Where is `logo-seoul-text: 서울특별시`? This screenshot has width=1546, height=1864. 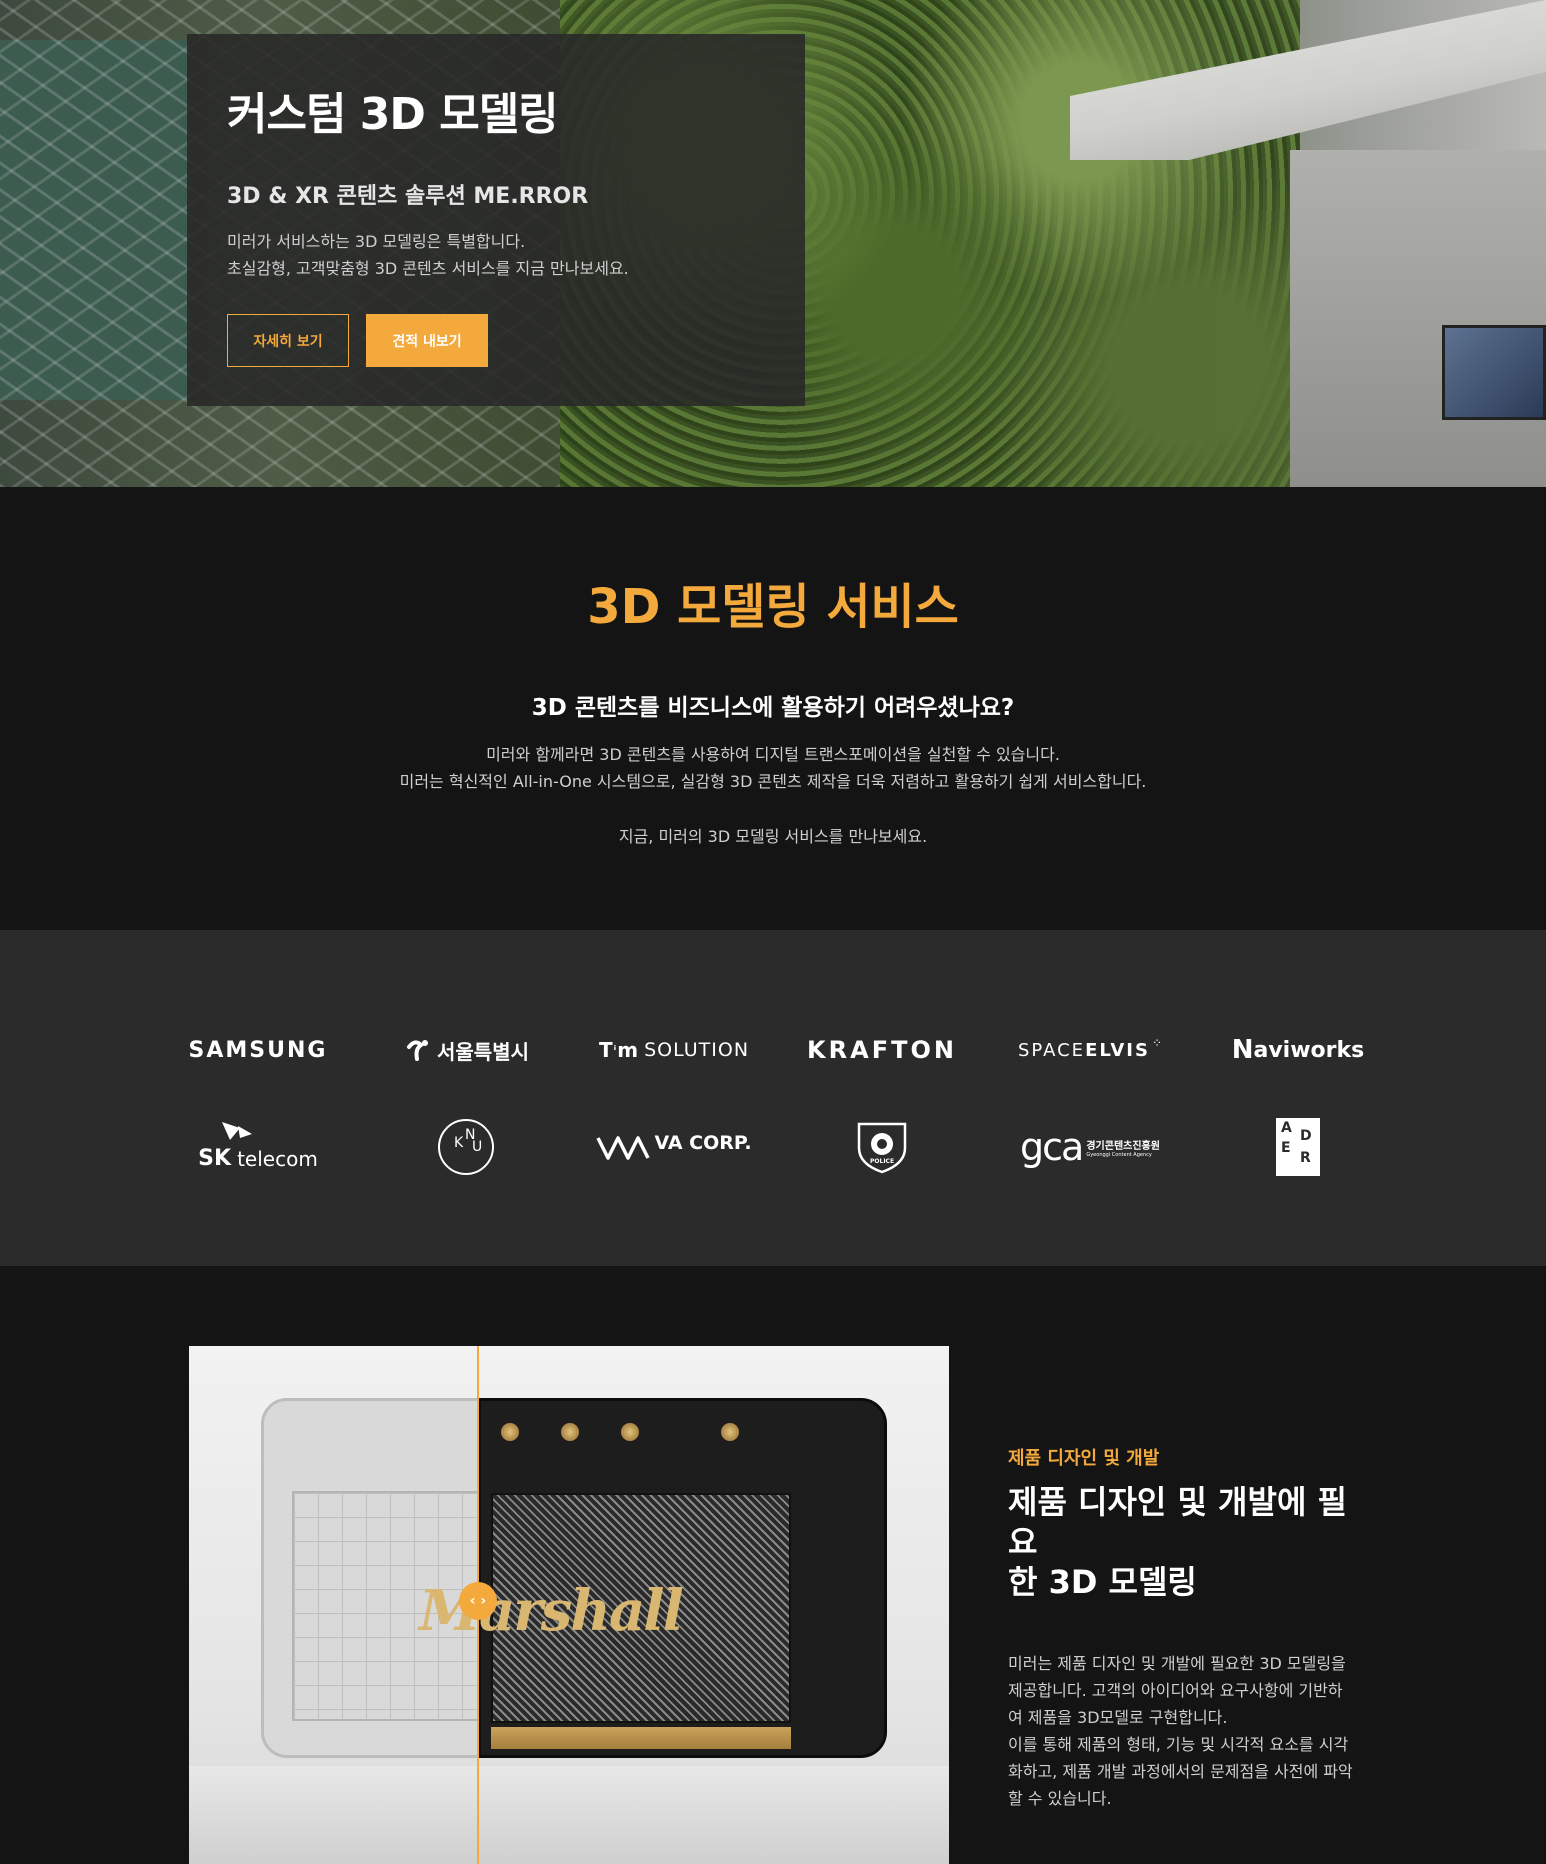 logo-seoul-text: 서울특별시 is located at coordinates (483, 1051).